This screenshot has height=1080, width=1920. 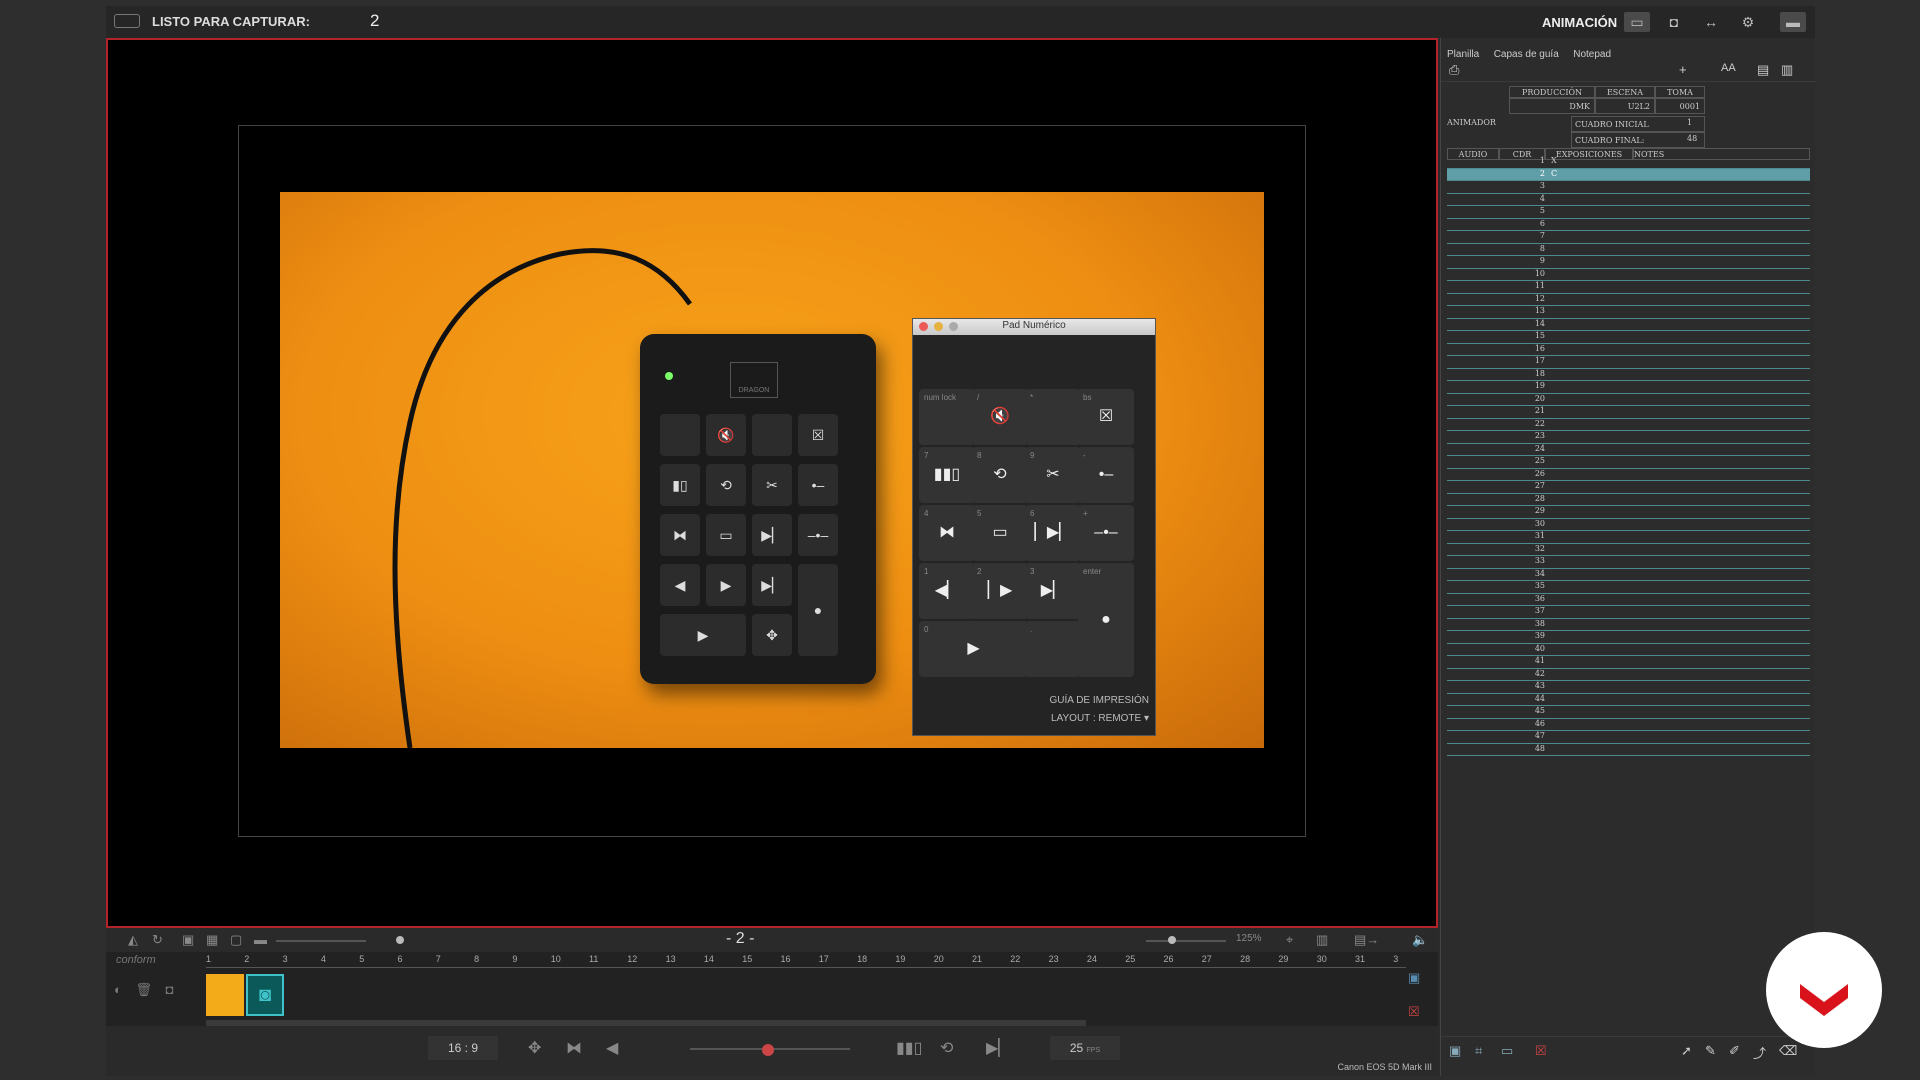 What do you see at coordinates (1420, 940) in the screenshot?
I see `speaker-icon: 🔈` at bounding box center [1420, 940].